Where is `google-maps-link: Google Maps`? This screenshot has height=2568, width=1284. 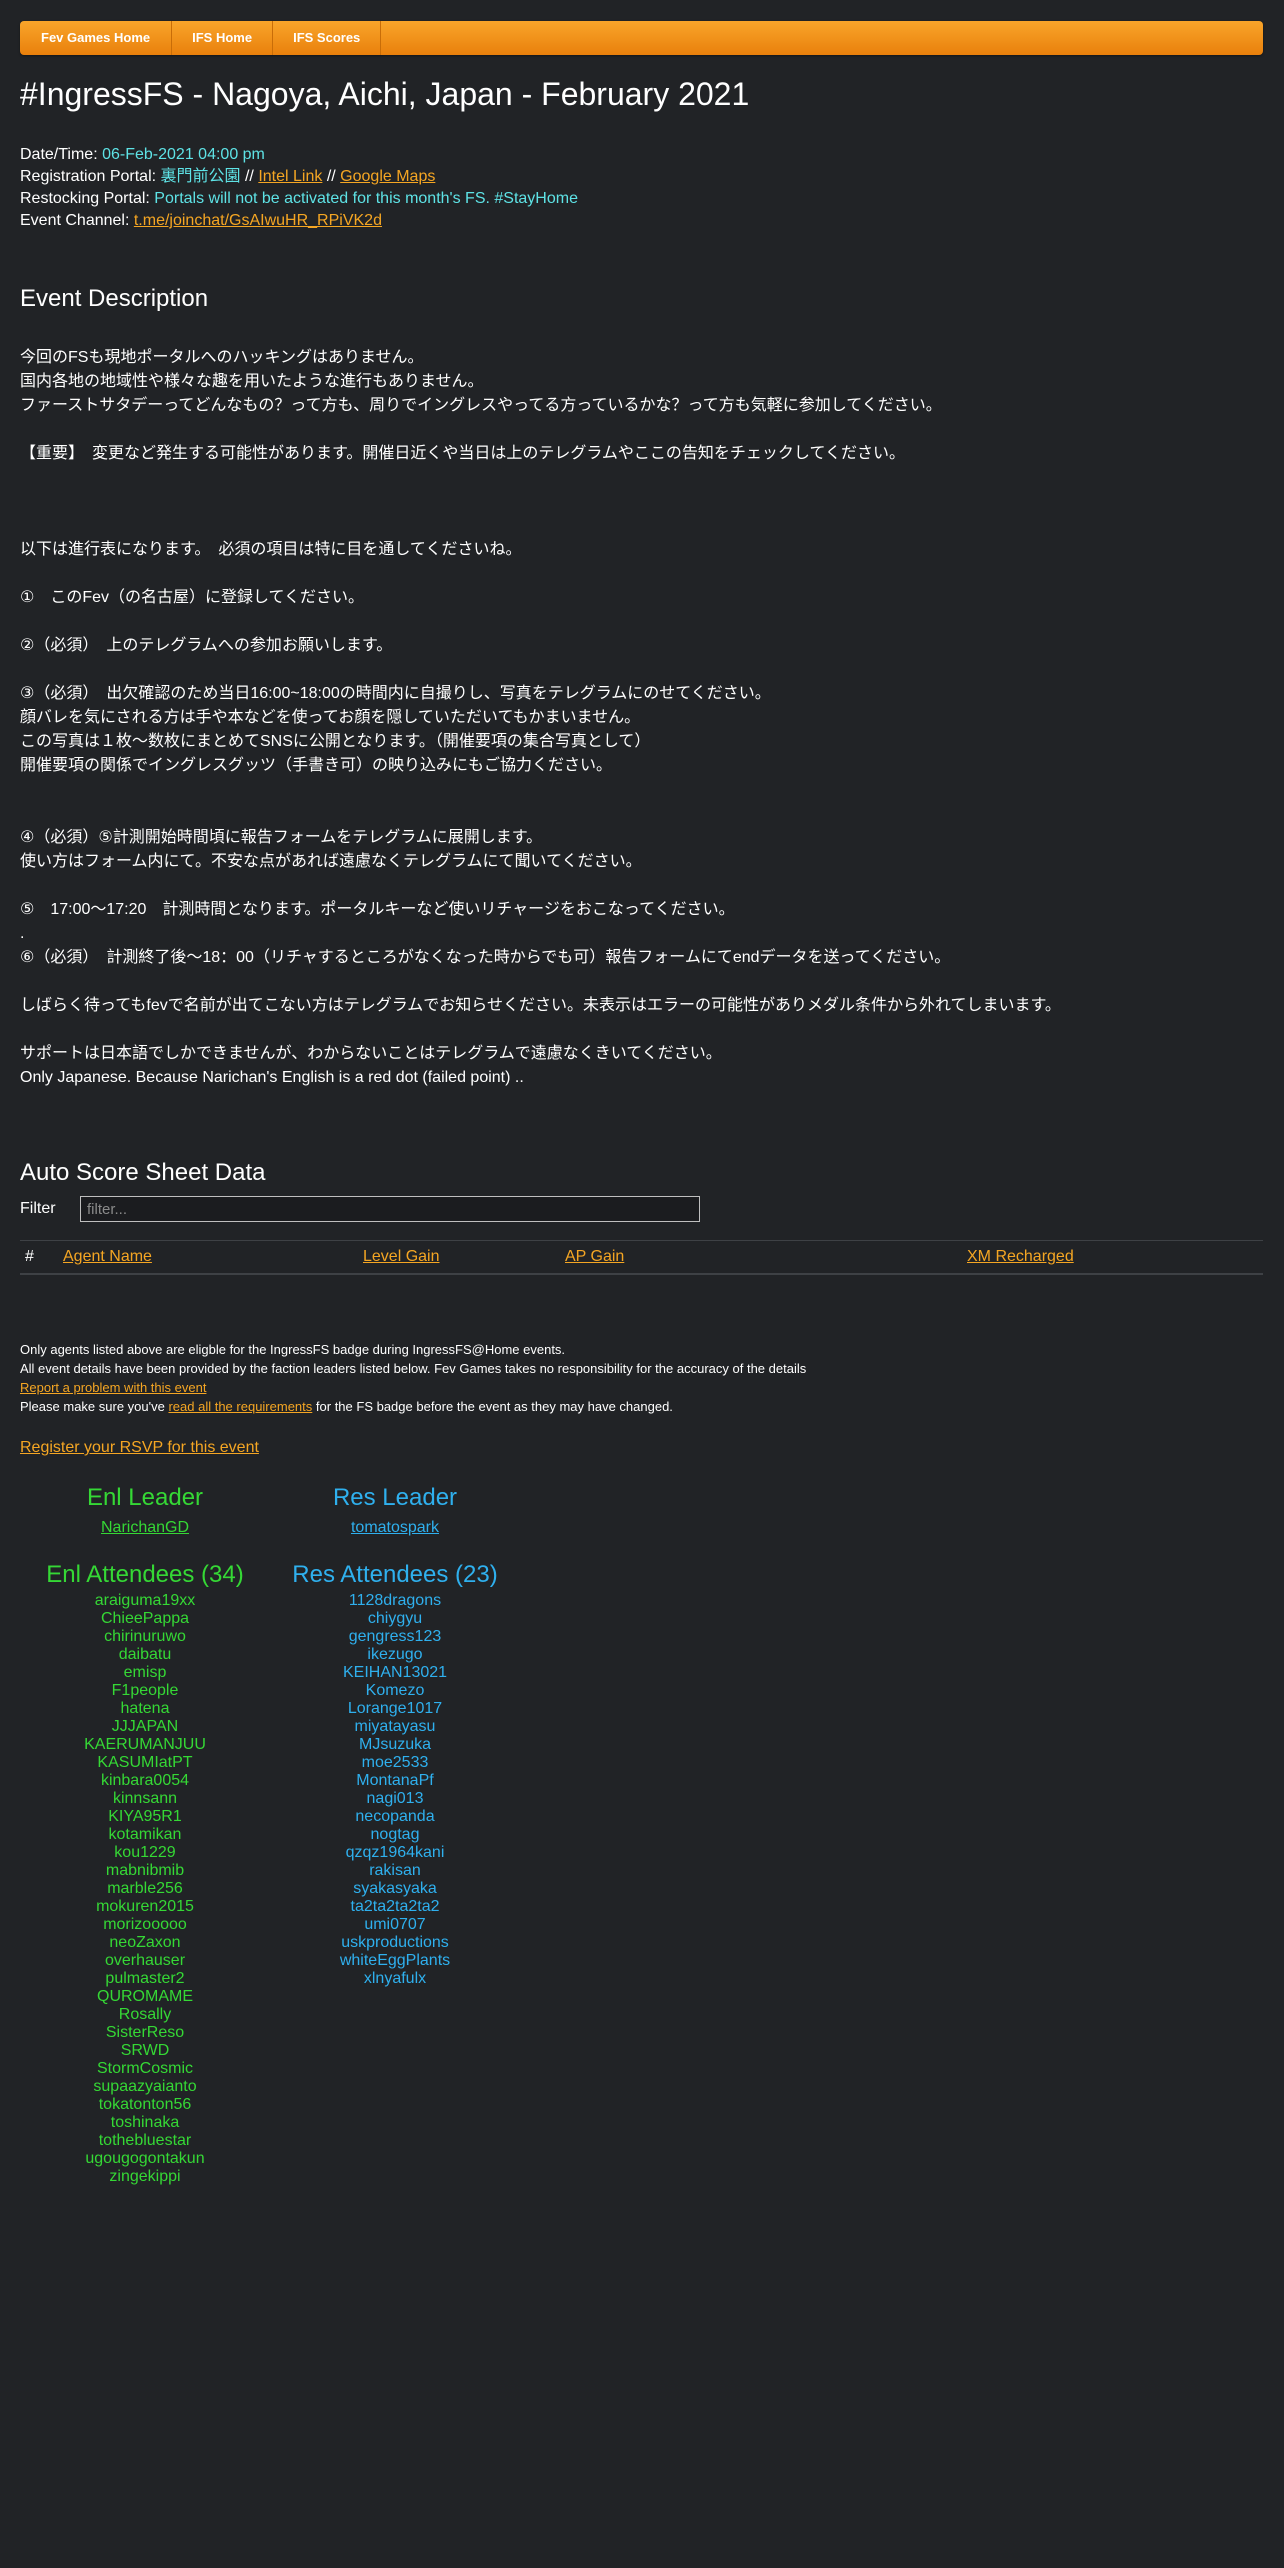
google-maps-link: Google Maps is located at coordinates (387, 176).